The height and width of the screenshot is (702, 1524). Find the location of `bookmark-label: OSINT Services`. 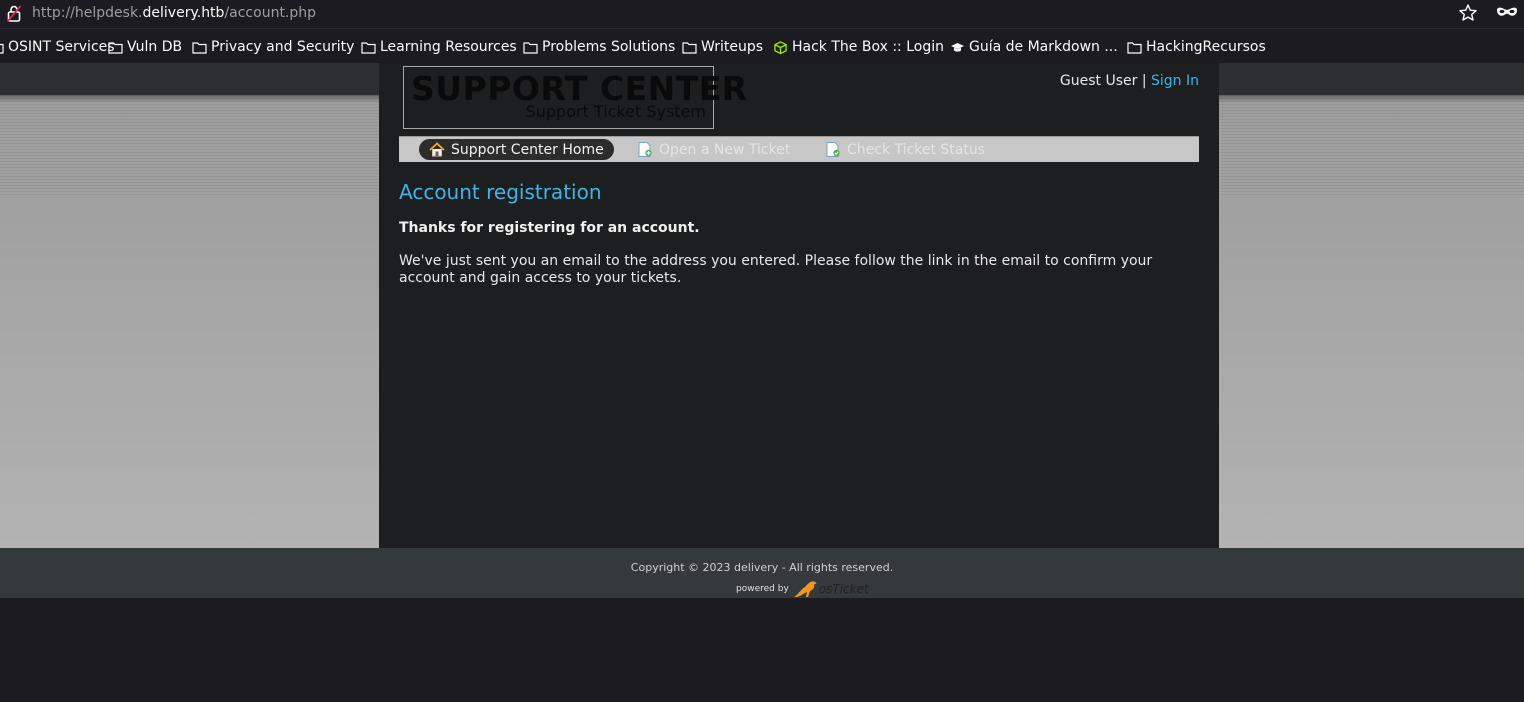

bookmark-label: OSINT Services is located at coordinates (61, 47).